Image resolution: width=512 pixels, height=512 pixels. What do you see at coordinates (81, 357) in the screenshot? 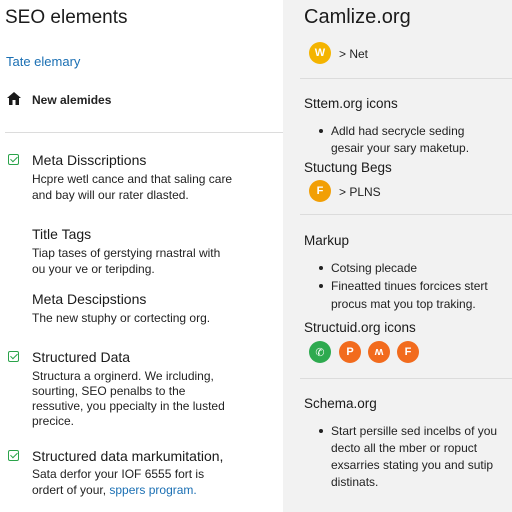
I see `item-title: Structured Data` at bounding box center [81, 357].